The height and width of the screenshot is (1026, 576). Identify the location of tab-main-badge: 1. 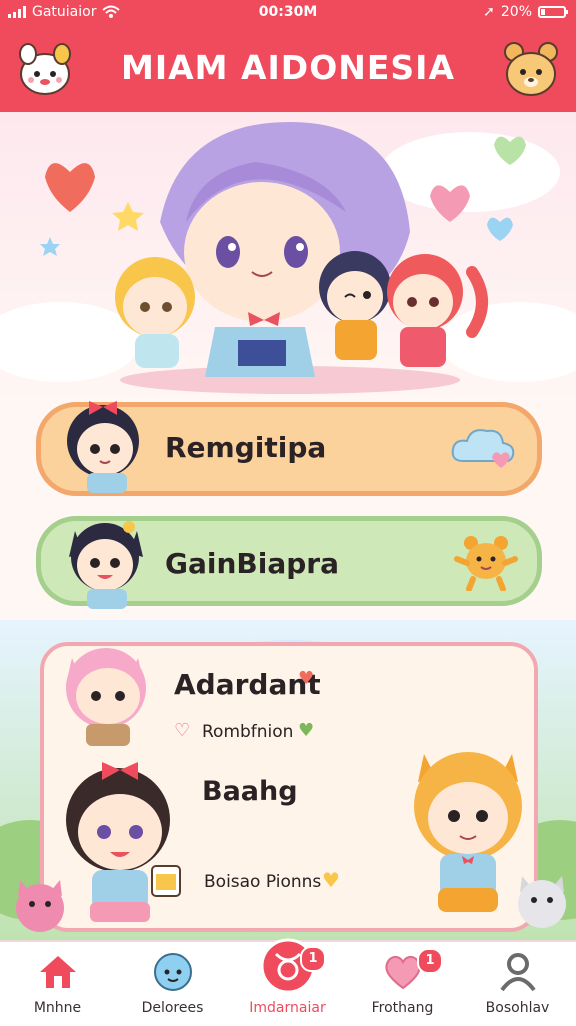
(313, 959).